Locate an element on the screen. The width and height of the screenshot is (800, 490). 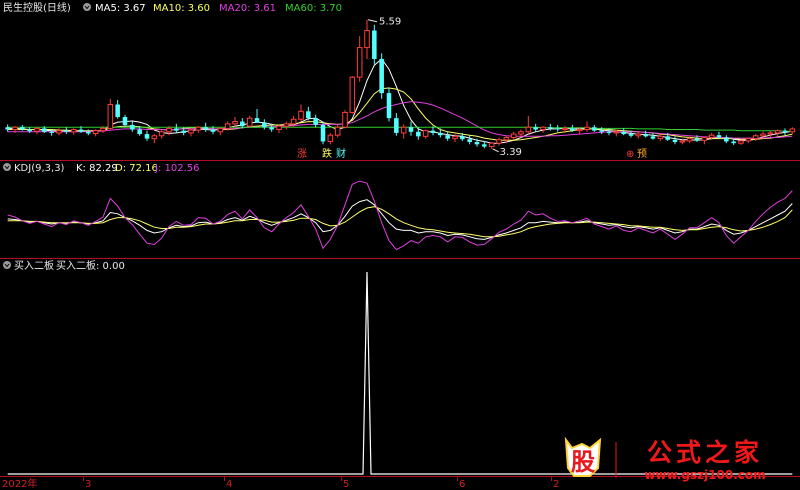
price-panel-title: 民生控股(日线) is located at coordinates (37, 7).